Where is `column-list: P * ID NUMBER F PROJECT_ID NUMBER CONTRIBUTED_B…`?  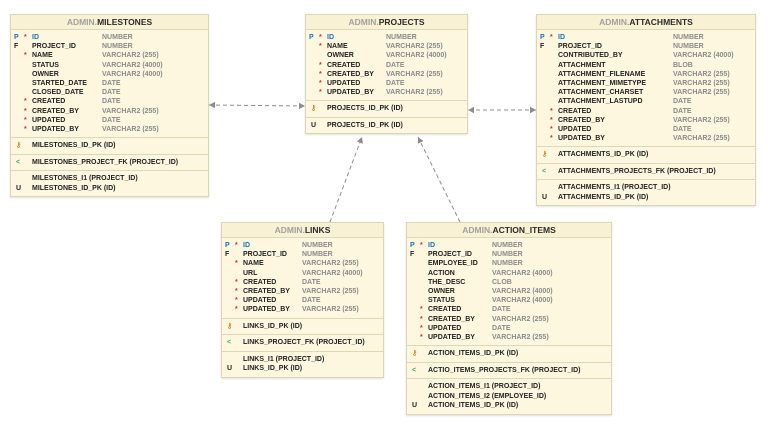
column-list: P * ID NUMBER F PROJECT_ID NUMBER CONTRIBUTED_B… is located at coordinates (646, 89).